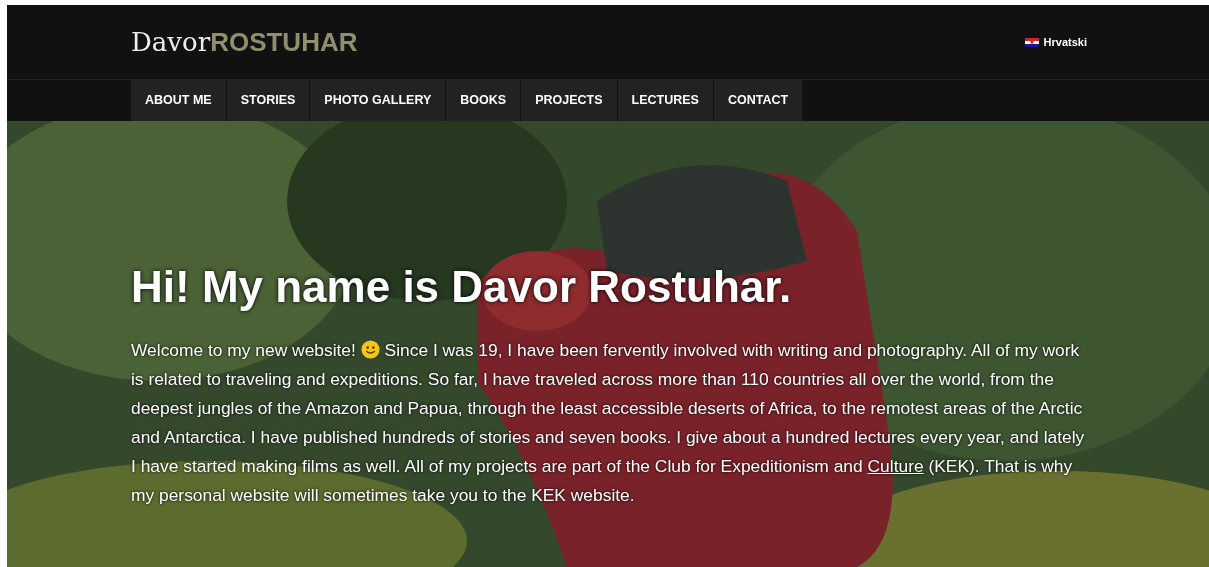 This screenshot has height=567, width=1209. Describe the element at coordinates (378, 100) in the screenshot. I see `nav-link: PHOTO GALLERY` at that location.